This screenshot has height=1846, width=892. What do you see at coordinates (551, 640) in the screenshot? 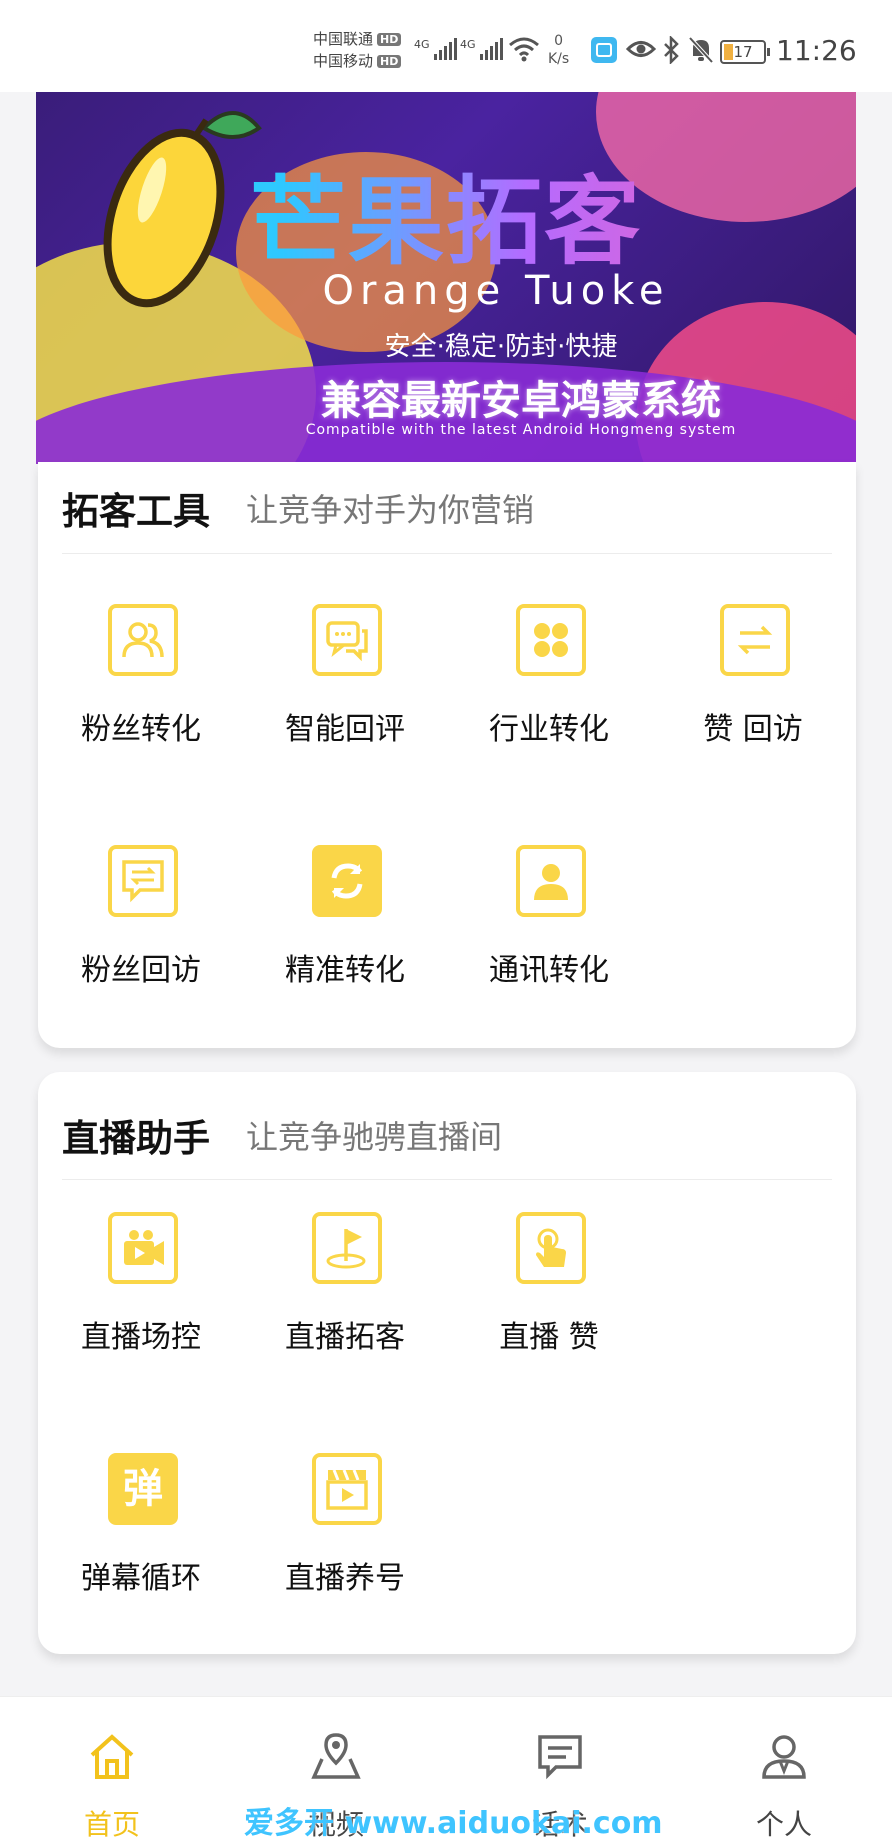
I see `grid-dots-icon` at bounding box center [551, 640].